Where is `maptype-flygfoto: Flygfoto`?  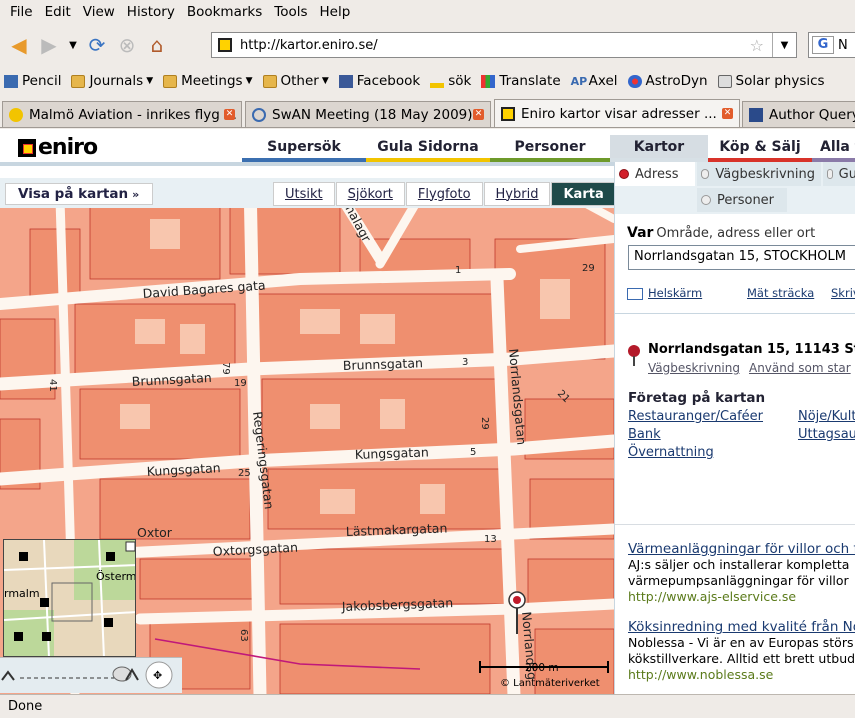
maptype-flygfoto: Flygfoto is located at coordinates (444, 194).